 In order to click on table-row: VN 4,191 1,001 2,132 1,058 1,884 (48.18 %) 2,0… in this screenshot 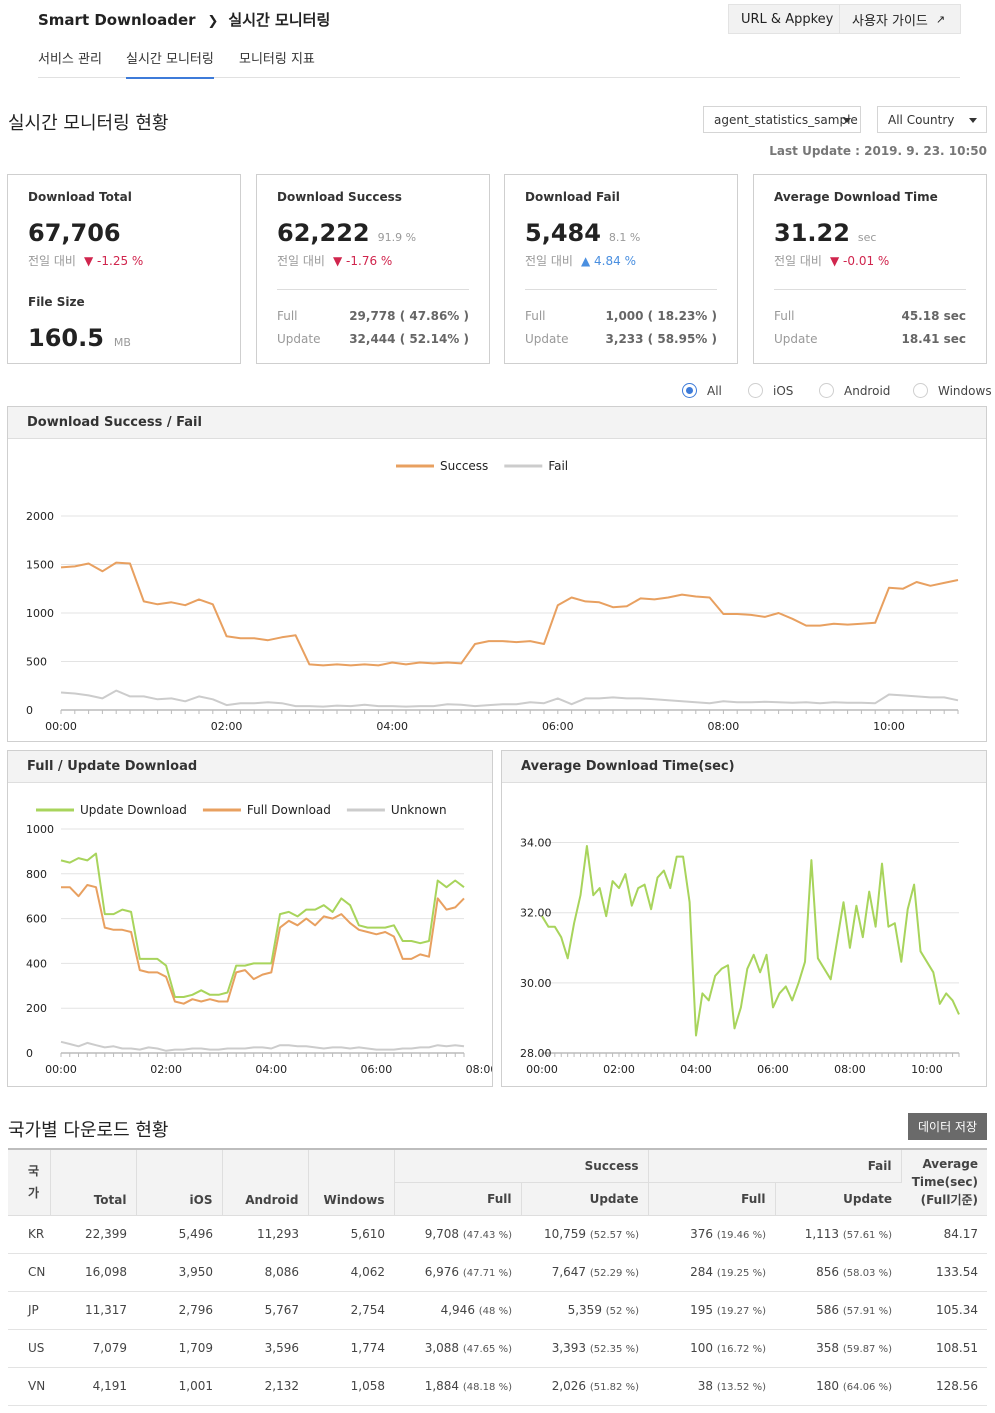, I will do `click(498, 1386)`.